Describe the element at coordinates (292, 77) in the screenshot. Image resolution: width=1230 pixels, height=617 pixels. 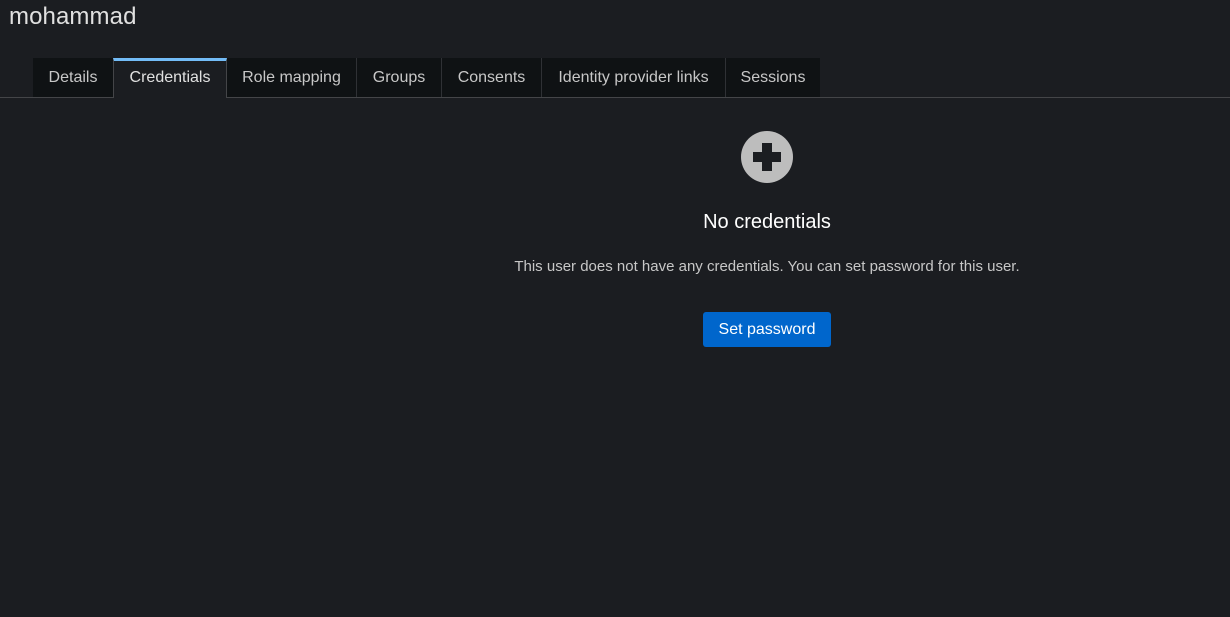
I see `tab-role-mapping: Role mapping` at that location.